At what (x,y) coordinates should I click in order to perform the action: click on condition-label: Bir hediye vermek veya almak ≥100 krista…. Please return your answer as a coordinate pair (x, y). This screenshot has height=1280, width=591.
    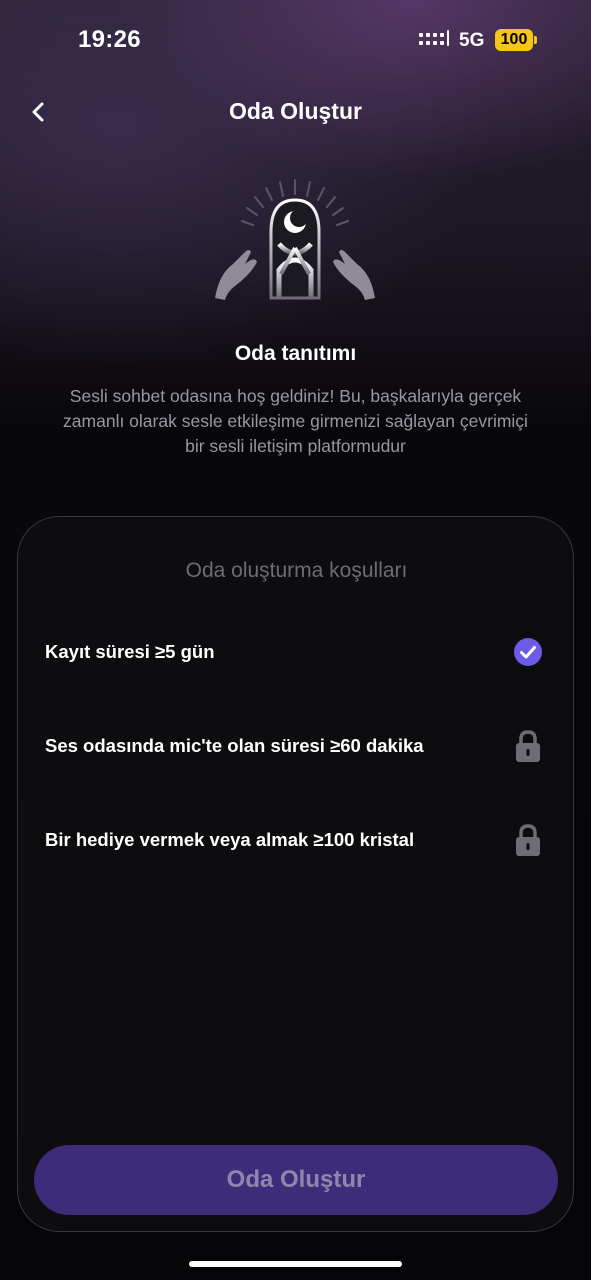
    Looking at the image, I should click on (230, 839).